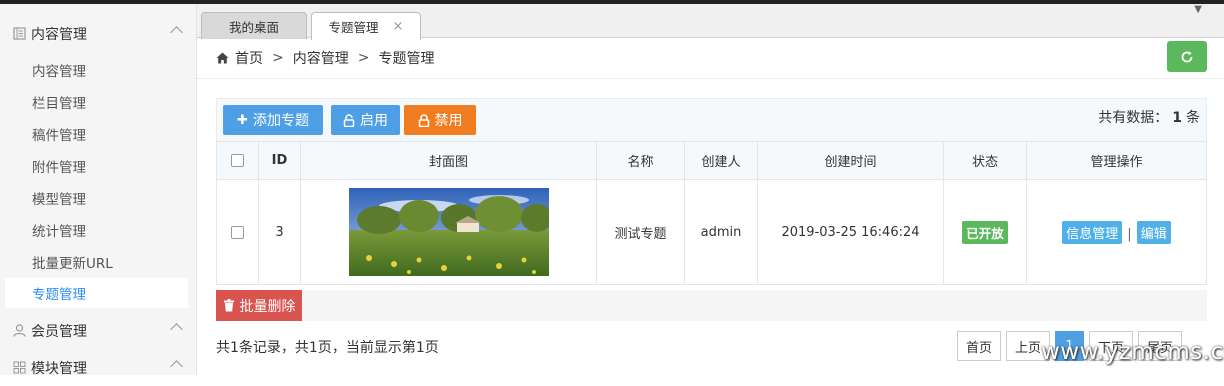  What do you see at coordinates (59, 104) in the screenshot?
I see `sidebar-item-label: 栏目管理` at bounding box center [59, 104].